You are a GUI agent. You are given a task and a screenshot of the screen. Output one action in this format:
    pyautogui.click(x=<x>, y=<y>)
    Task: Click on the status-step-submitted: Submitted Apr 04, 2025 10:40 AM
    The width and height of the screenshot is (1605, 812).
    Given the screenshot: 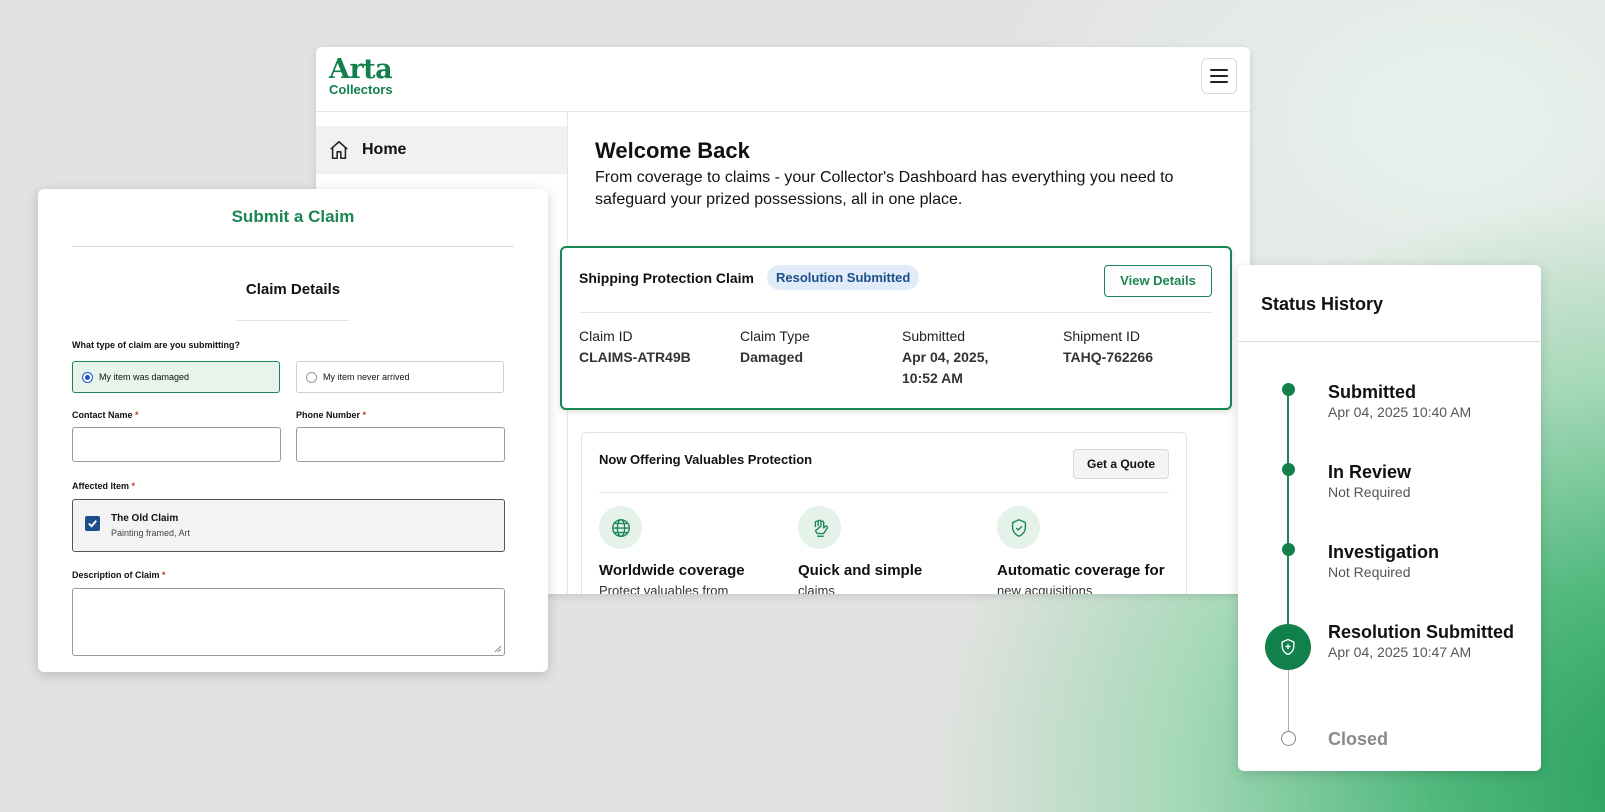 What is the action you would take?
    pyautogui.click(x=1399, y=401)
    